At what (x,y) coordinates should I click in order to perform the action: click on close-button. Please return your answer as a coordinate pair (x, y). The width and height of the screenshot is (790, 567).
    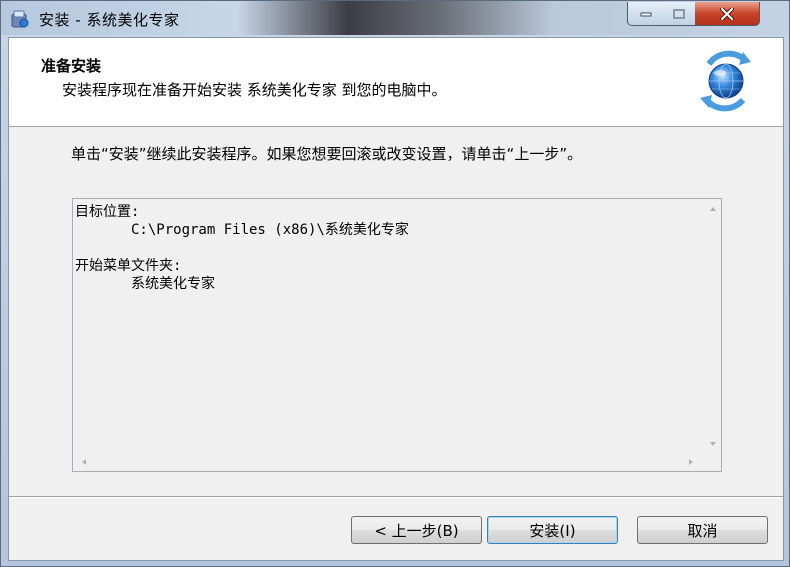
    Looking at the image, I should click on (727, 14).